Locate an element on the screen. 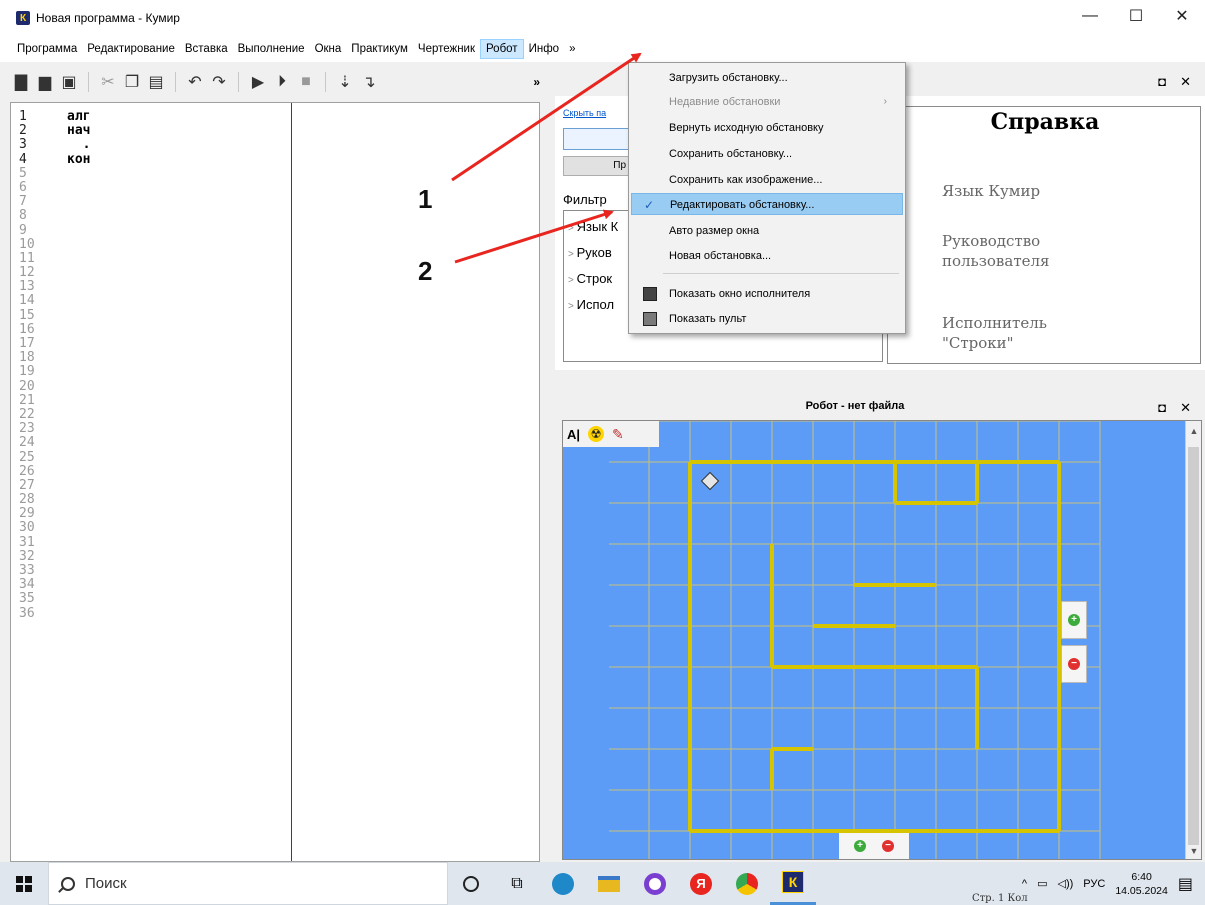 The image size is (1205, 905). title-bar: К Новая программа - Кумир — ☐ ✕ is located at coordinates (602, 18).